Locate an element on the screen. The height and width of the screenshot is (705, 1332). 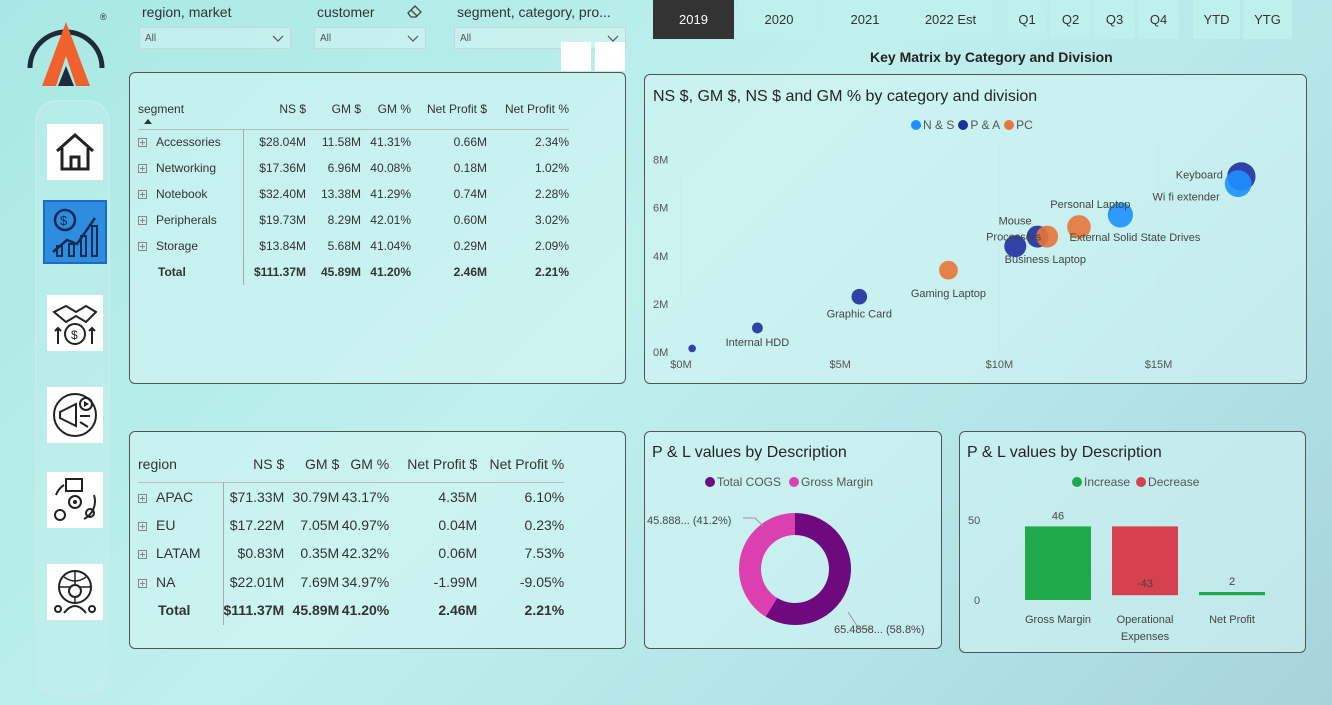
table-row: APAC $71.33M 30.79M 43.17% 4.35M 6.10% is located at coordinates (351, 496).